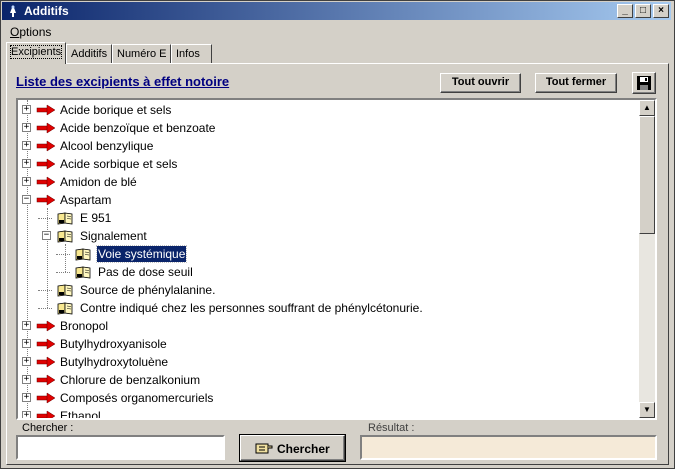 The image size is (675, 469). What do you see at coordinates (137, 398) in the screenshot?
I see `tree-node-label: Composés organomercuriels` at bounding box center [137, 398].